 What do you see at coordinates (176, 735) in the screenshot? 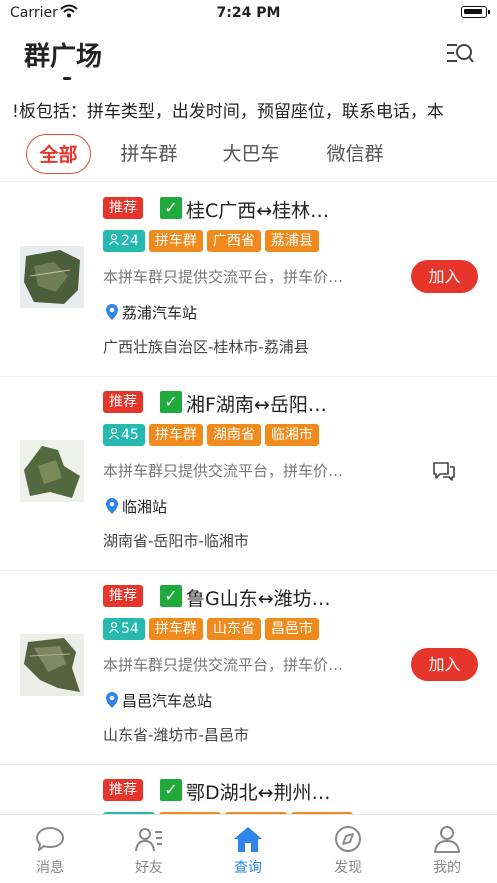
I see `region-path: 山东省-潍坊市-昌邑市` at bounding box center [176, 735].